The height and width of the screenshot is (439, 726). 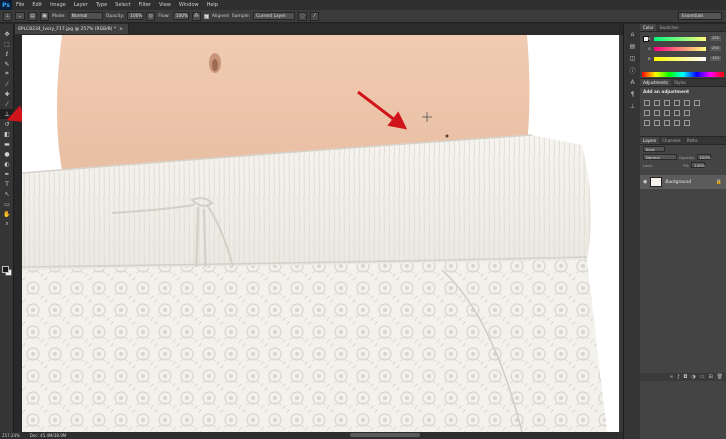 What do you see at coordinates (654, 149) in the screenshot?
I see `layer-kind-select: Kind` at bounding box center [654, 149].